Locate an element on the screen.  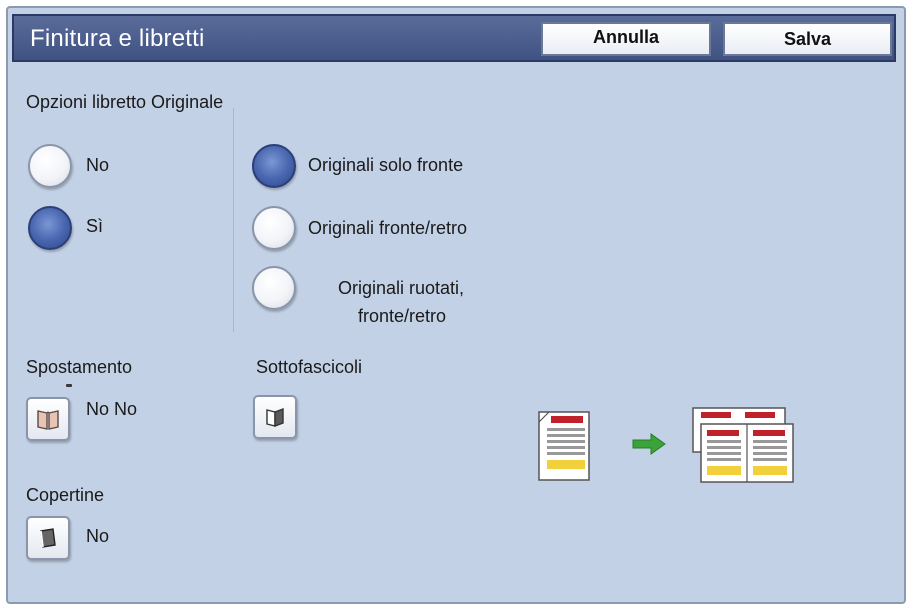
booklet-no-label: No is located at coordinates (98, 165).